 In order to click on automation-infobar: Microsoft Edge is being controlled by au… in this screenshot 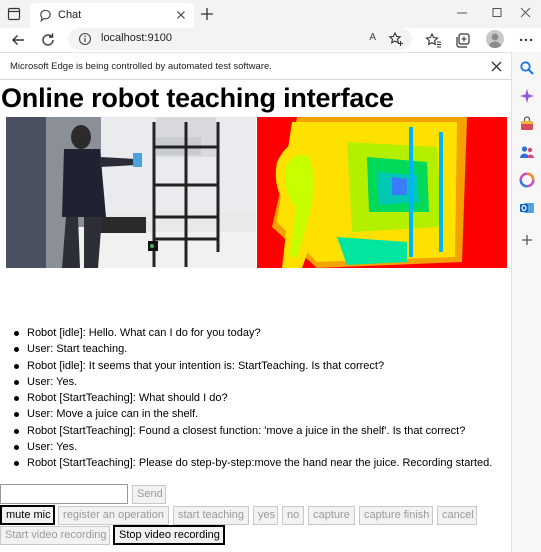, I will do `click(255, 66)`.